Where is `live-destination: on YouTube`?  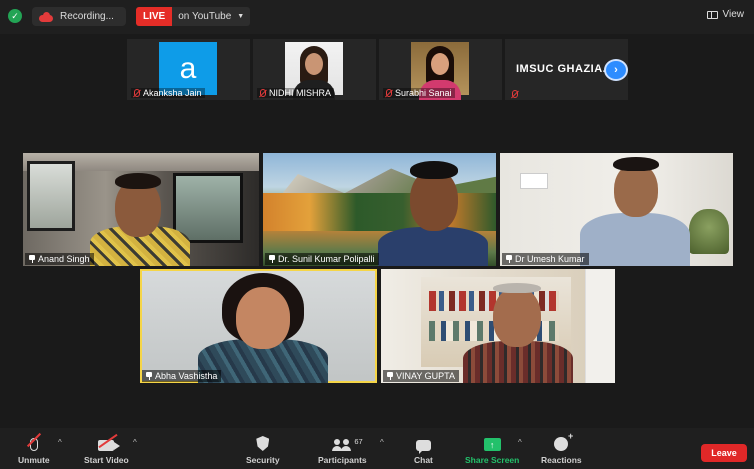 live-destination: on YouTube is located at coordinates (205, 16).